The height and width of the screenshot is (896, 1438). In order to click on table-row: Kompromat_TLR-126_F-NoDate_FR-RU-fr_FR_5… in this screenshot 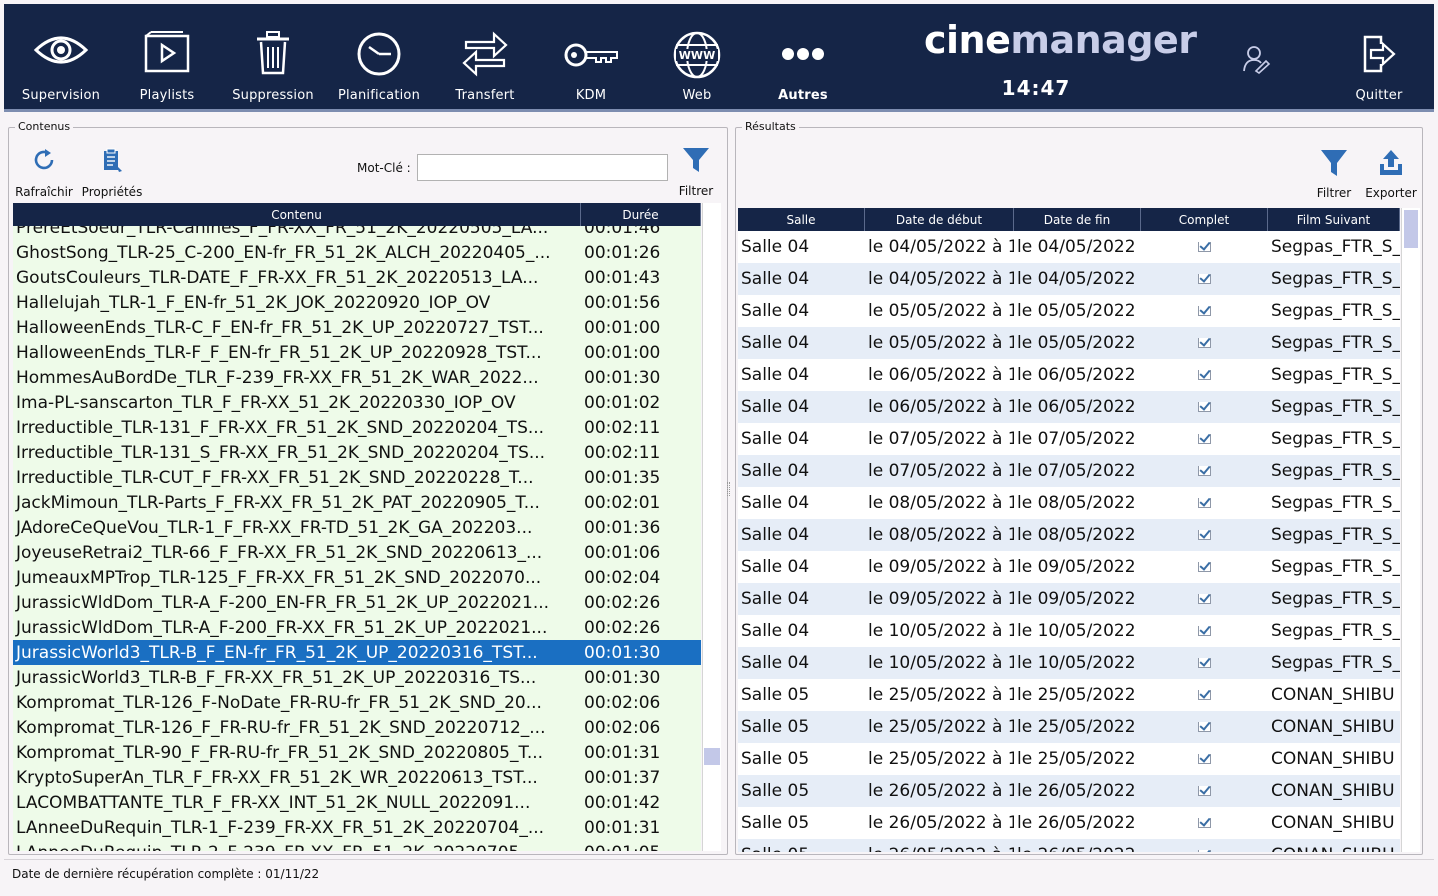, I will do `click(357, 702)`.